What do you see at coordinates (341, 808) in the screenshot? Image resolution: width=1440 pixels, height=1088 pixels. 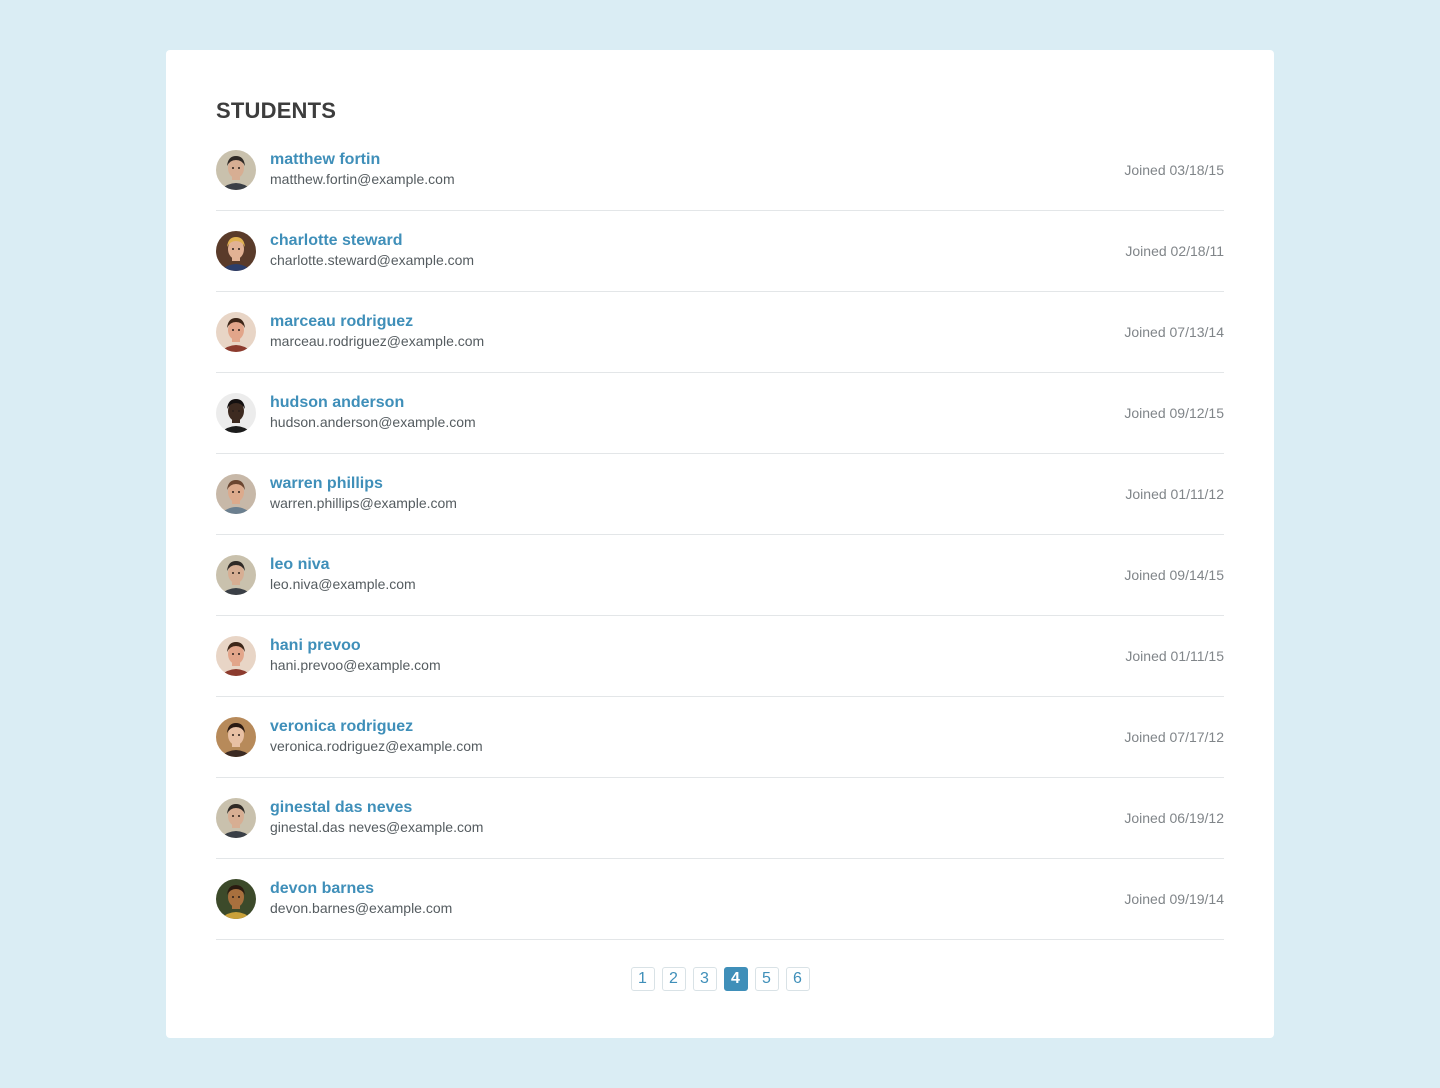 I see `student-name-link: ginestal das neves` at bounding box center [341, 808].